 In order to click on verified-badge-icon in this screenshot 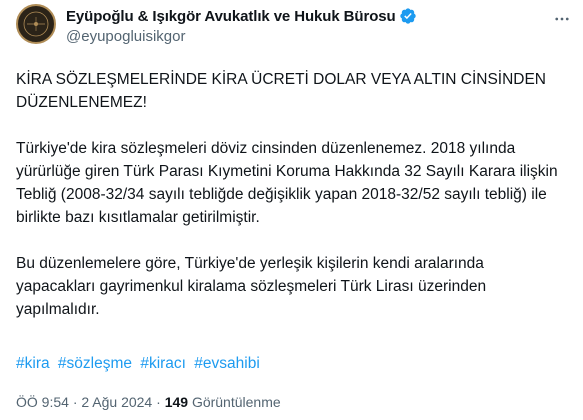, I will do `click(407, 16)`.